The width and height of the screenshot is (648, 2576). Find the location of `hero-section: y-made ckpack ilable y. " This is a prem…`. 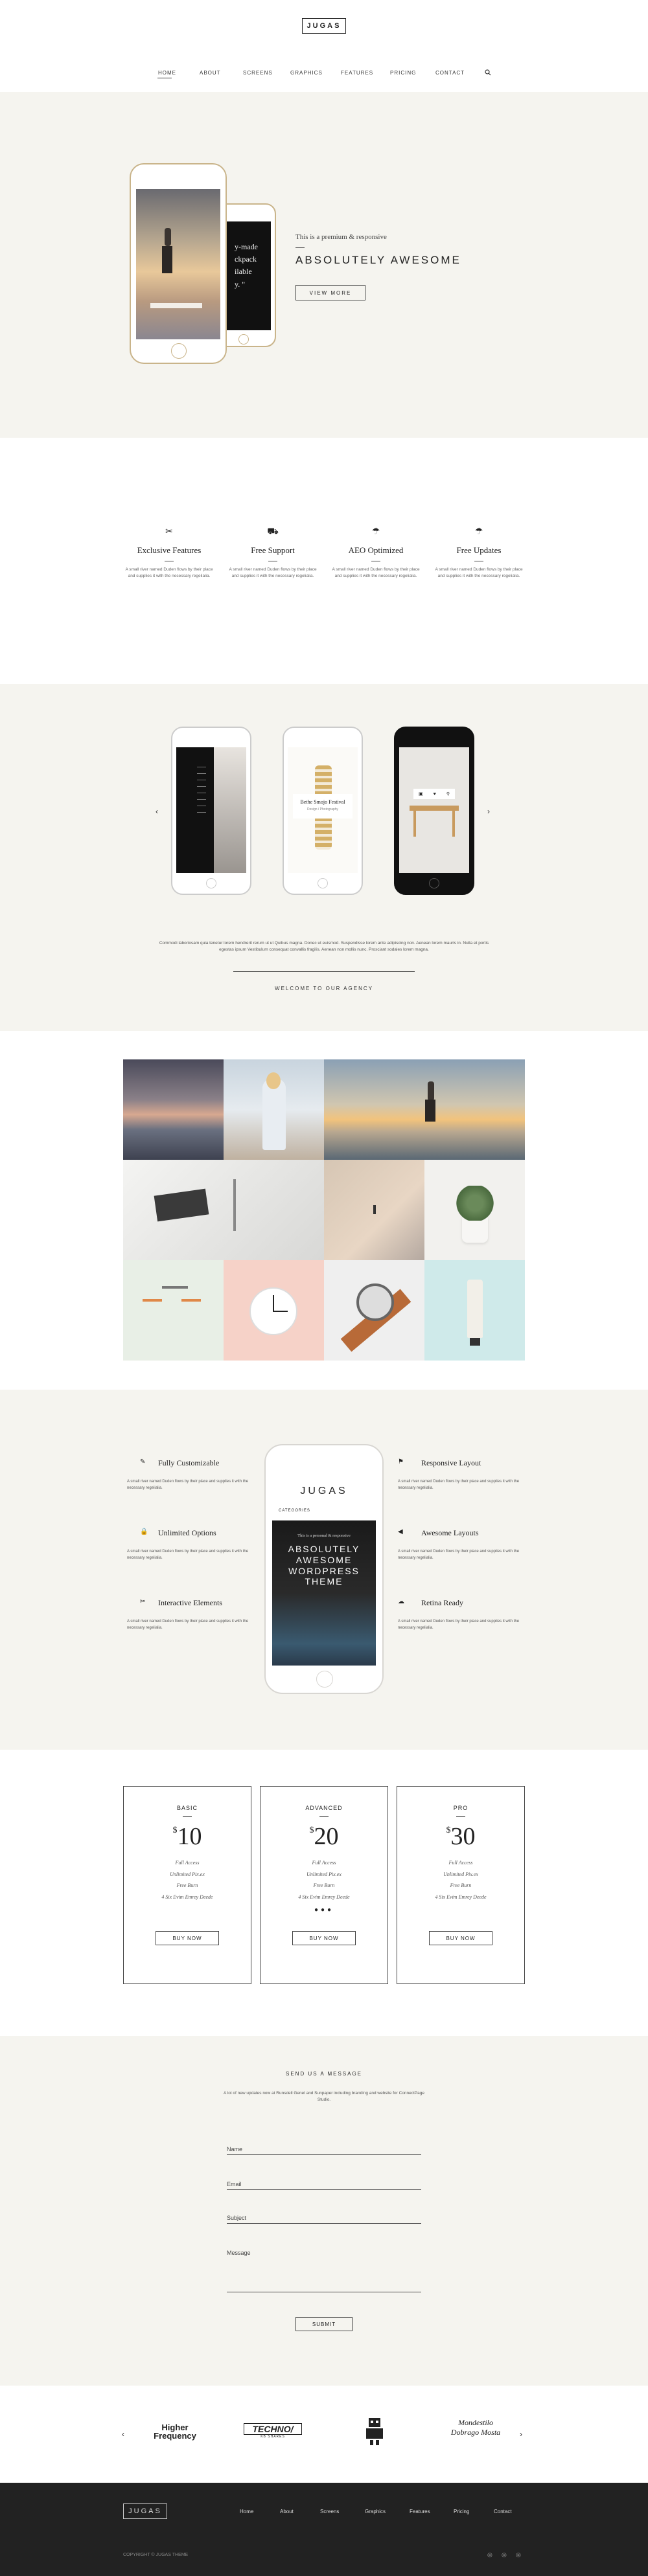

hero-section: y-made ckpack ilable y. " This is a prem… is located at coordinates (324, 265).